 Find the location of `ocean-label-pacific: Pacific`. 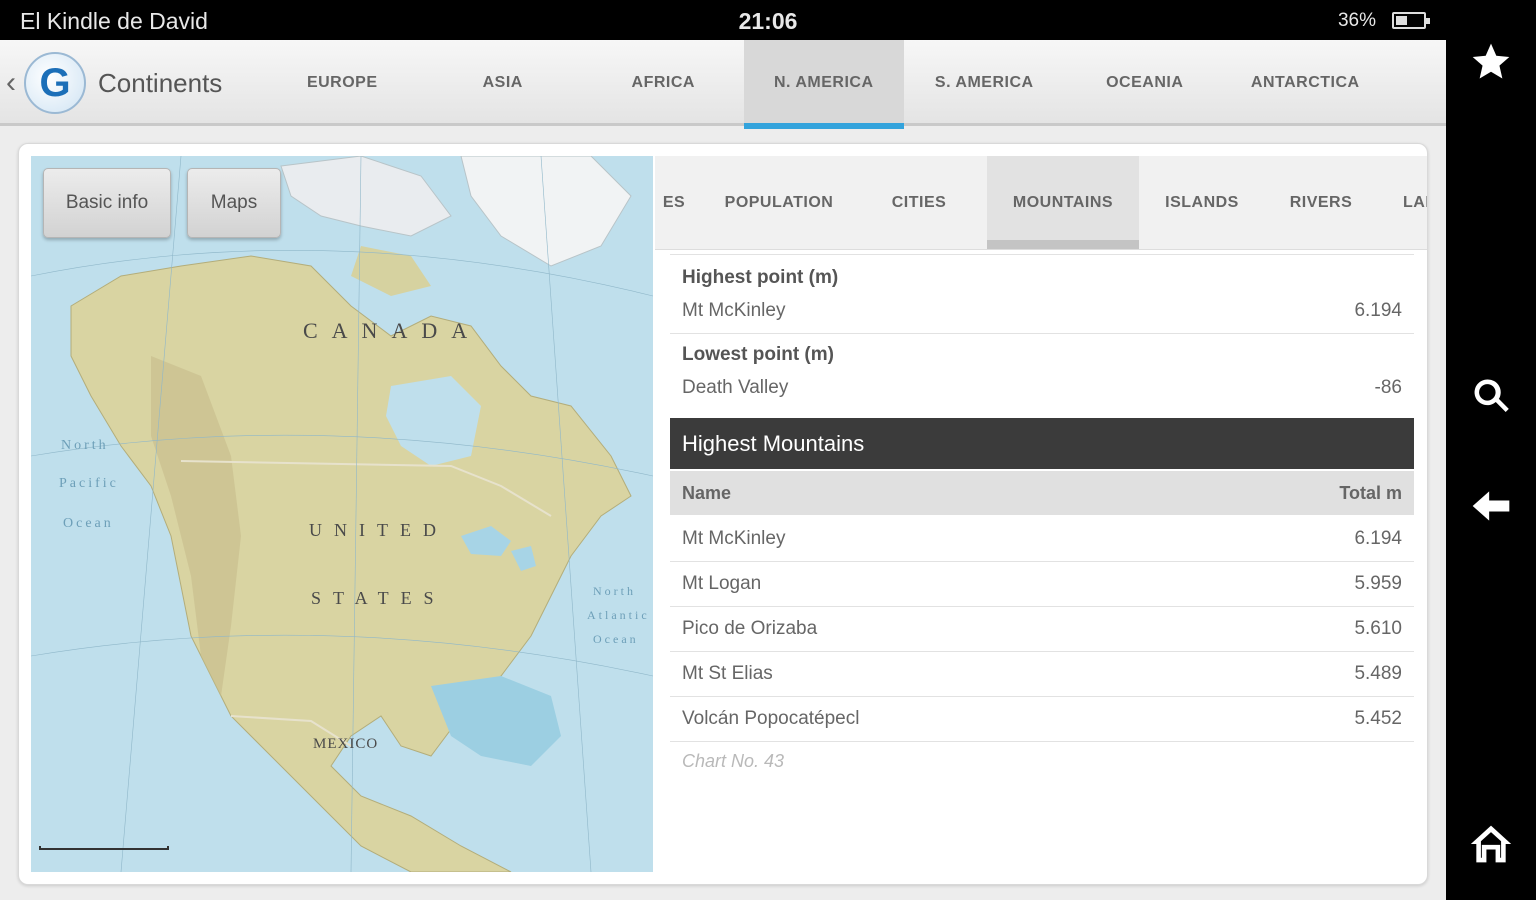

ocean-label-pacific: Pacific is located at coordinates (89, 483).